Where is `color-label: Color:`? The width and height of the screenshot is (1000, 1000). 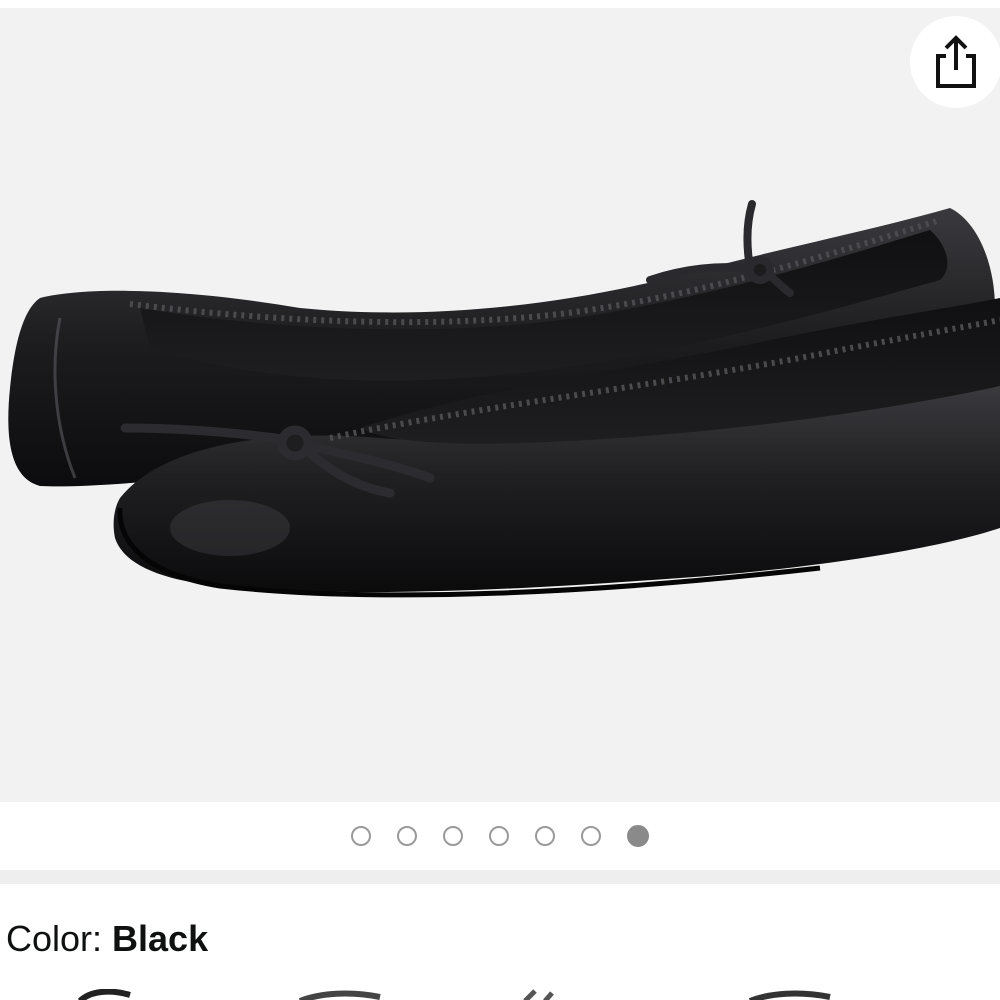 color-label: Color: is located at coordinates (59, 938).